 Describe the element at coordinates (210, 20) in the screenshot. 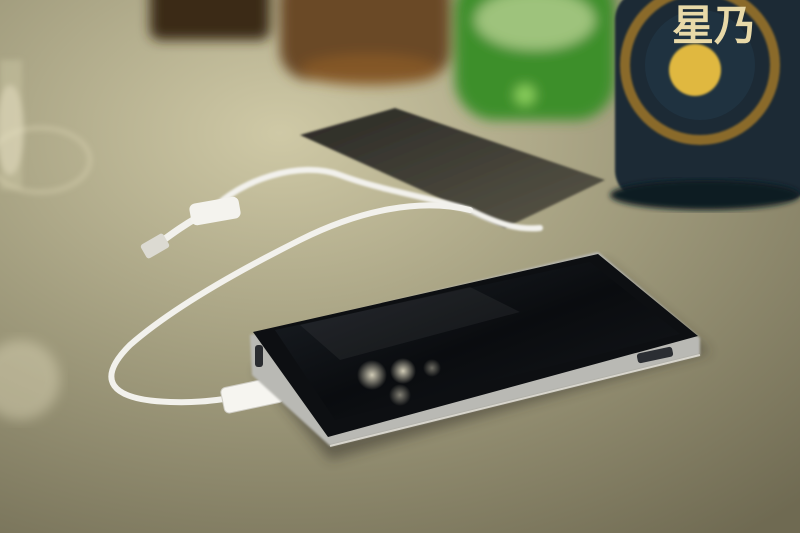

I see `dark-bottle` at that location.